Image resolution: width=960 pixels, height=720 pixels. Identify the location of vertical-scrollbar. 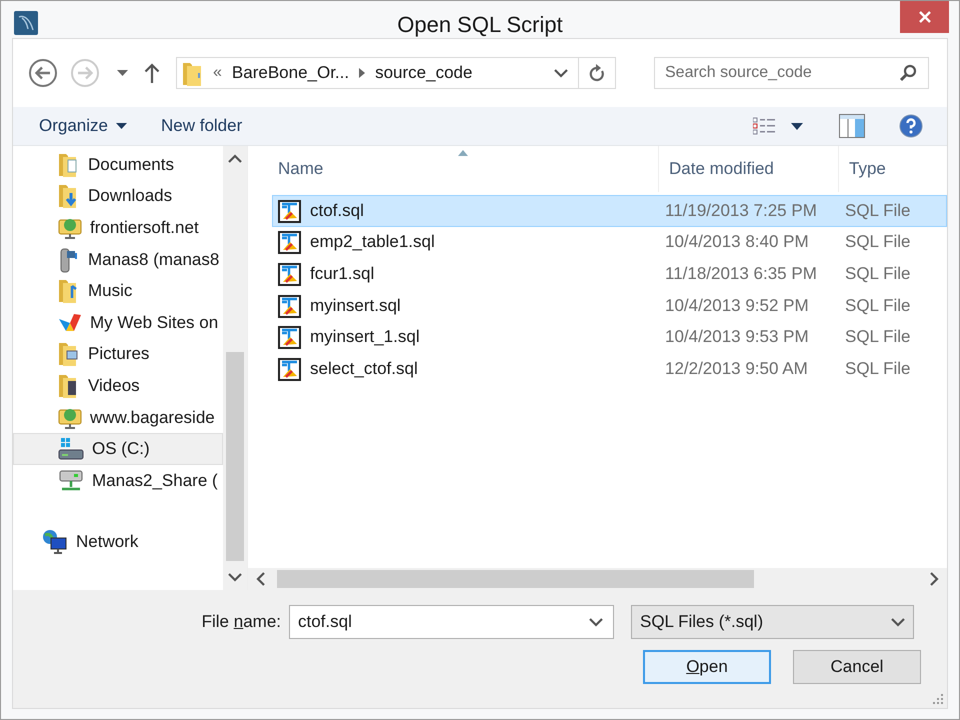
(235, 368).